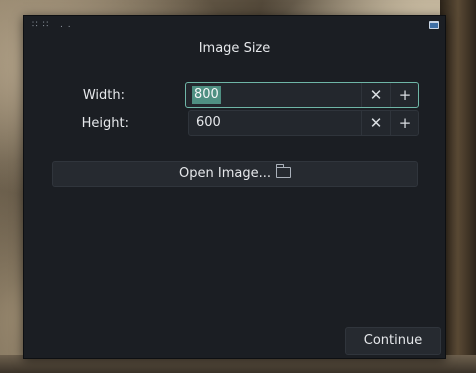 Image resolution: width=476 pixels, height=373 pixels. What do you see at coordinates (206, 95) in the screenshot?
I see `width-input: 800` at bounding box center [206, 95].